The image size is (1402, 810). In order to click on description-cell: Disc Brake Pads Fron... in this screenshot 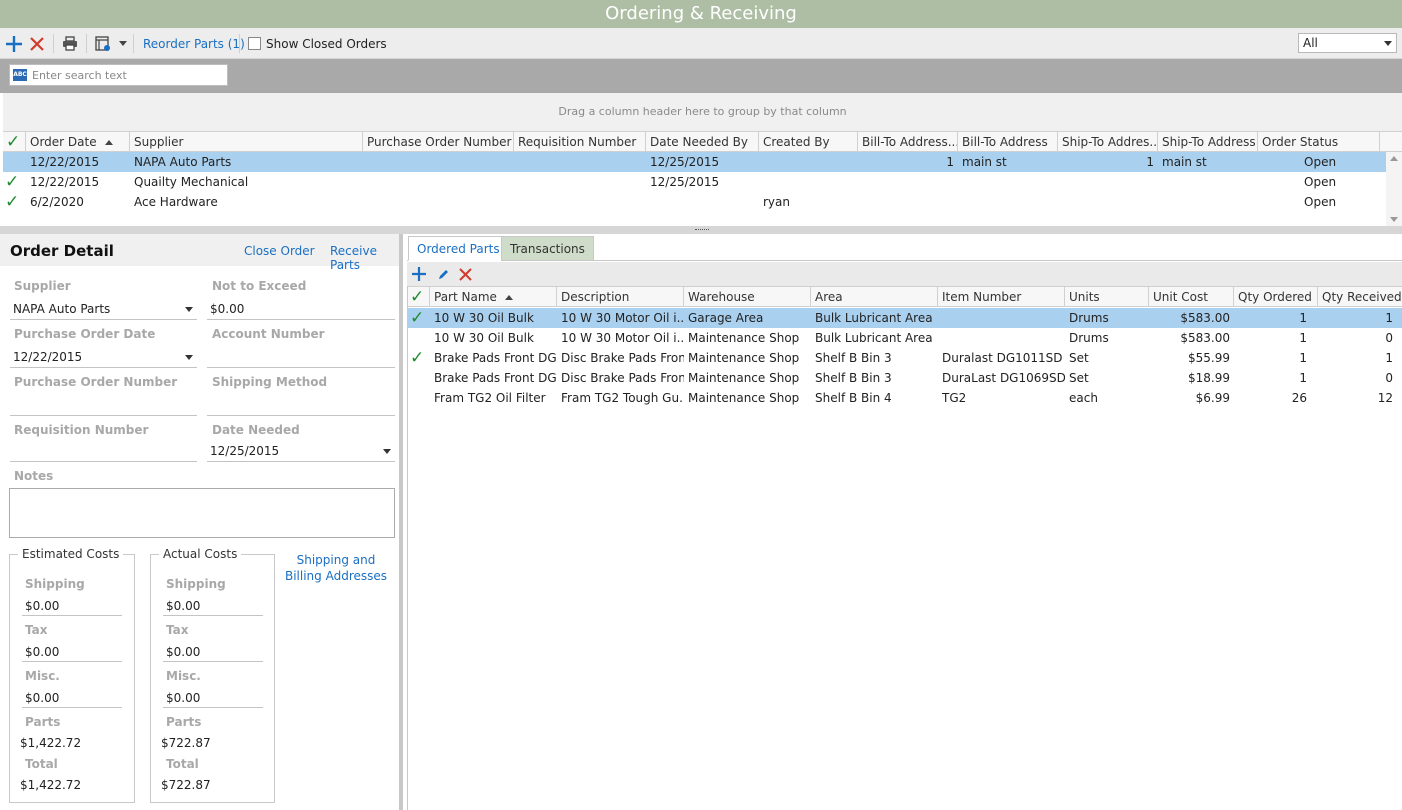, I will do `click(622, 358)`.